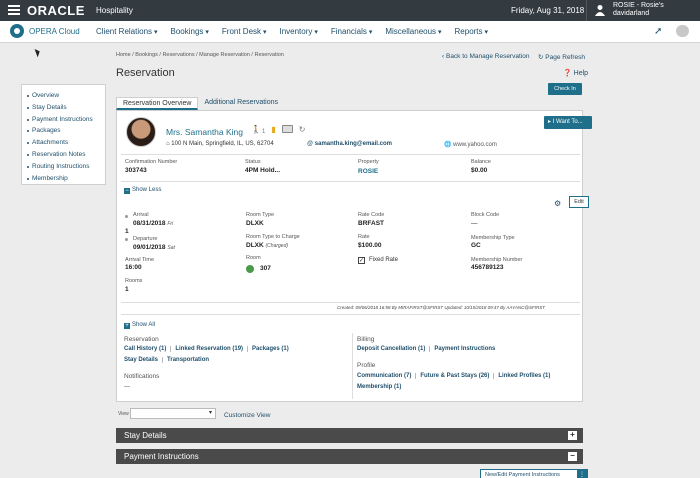 This screenshot has width=700, height=478. What do you see at coordinates (485, 215) in the screenshot?
I see `block-code-label: Block Code` at bounding box center [485, 215].